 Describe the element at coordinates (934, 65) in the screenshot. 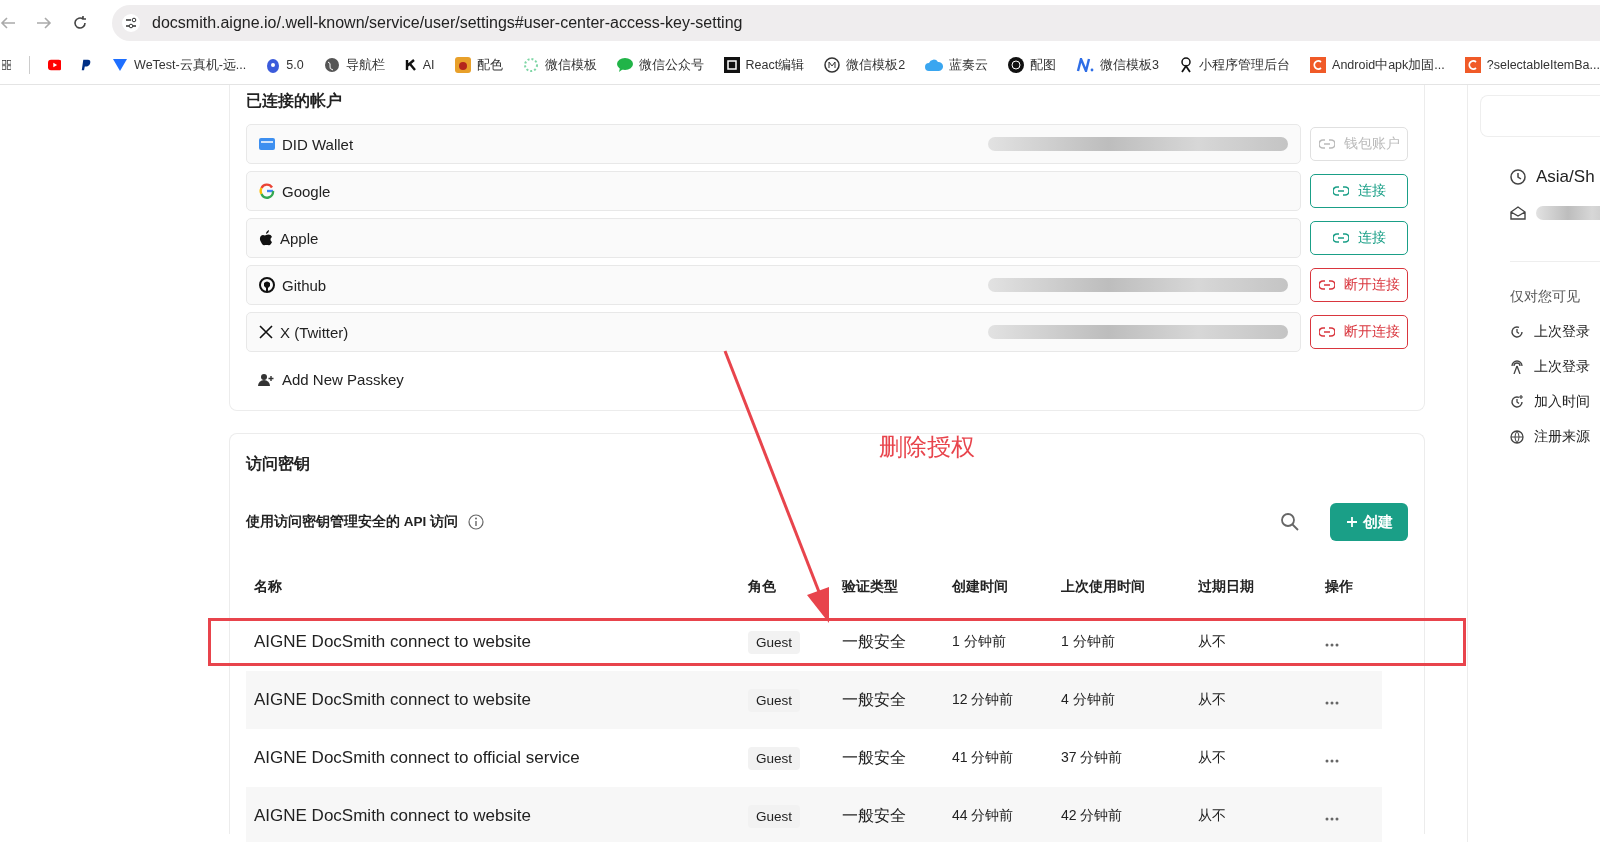

I see `cloud-icon` at that location.